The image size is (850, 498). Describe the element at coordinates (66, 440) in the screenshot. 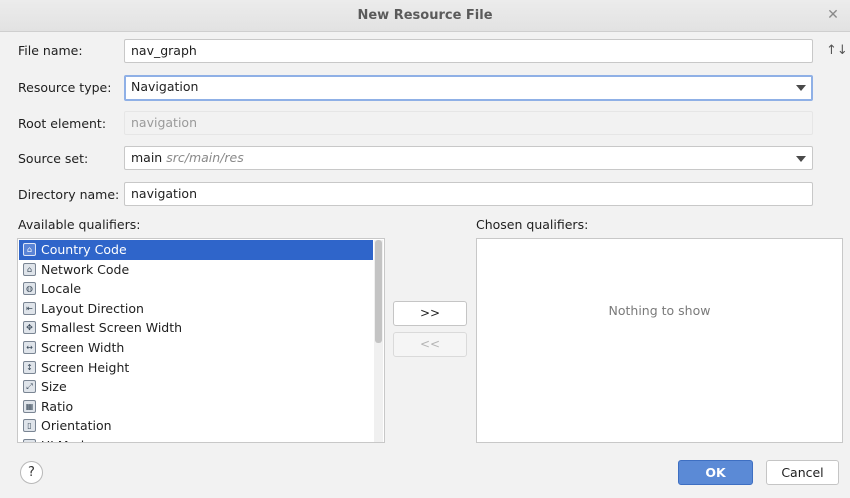

I see `qualifier-label: UI Mode` at that location.